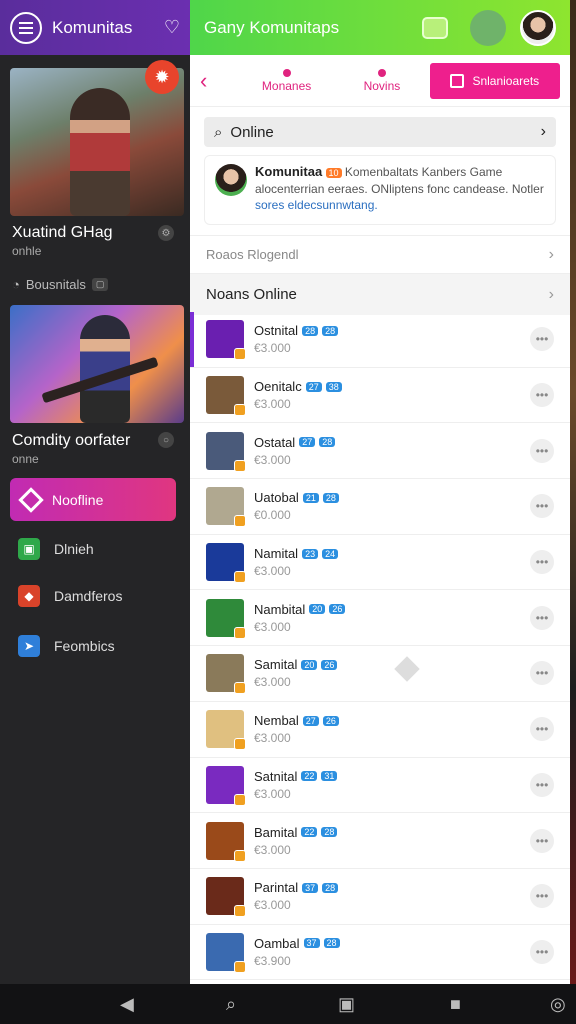 The height and width of the screenshot is (1024, 576). I want to click on game-icon: ◆, so click(29, 596).